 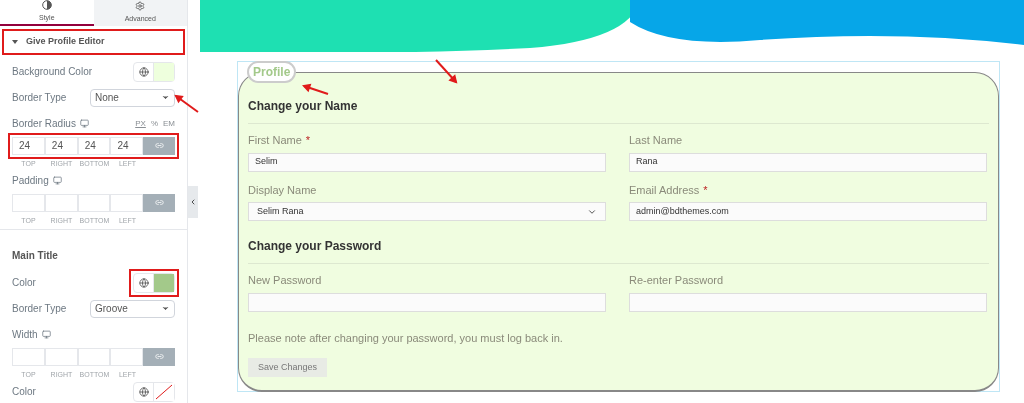 What do you see at coordinates (164, 391) in the screenshot?
I see `empty-color-swatch` at bounding box center [164, 391].